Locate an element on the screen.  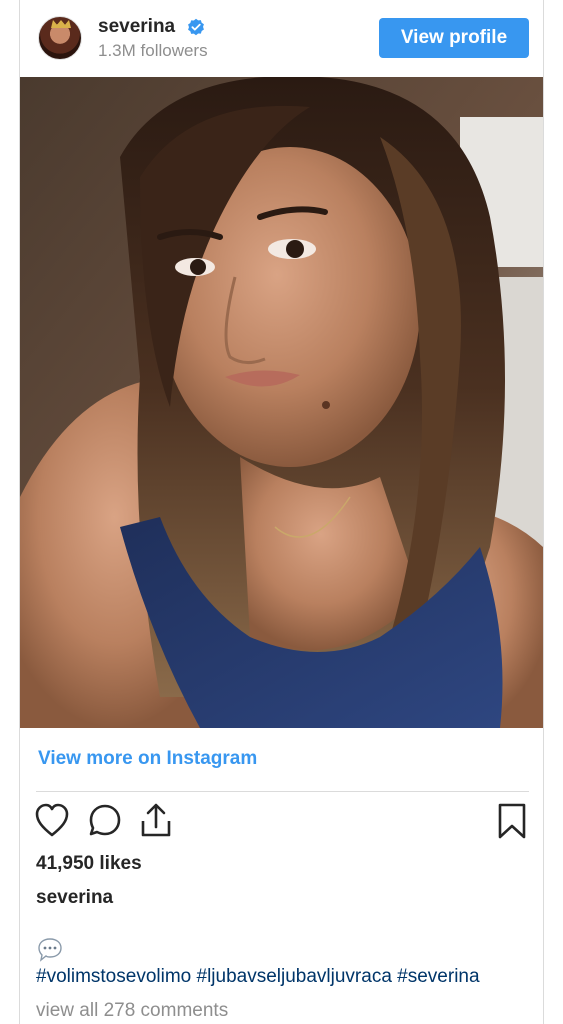
view-more-link: View more on Instagram is located at coordinates (147, 759).